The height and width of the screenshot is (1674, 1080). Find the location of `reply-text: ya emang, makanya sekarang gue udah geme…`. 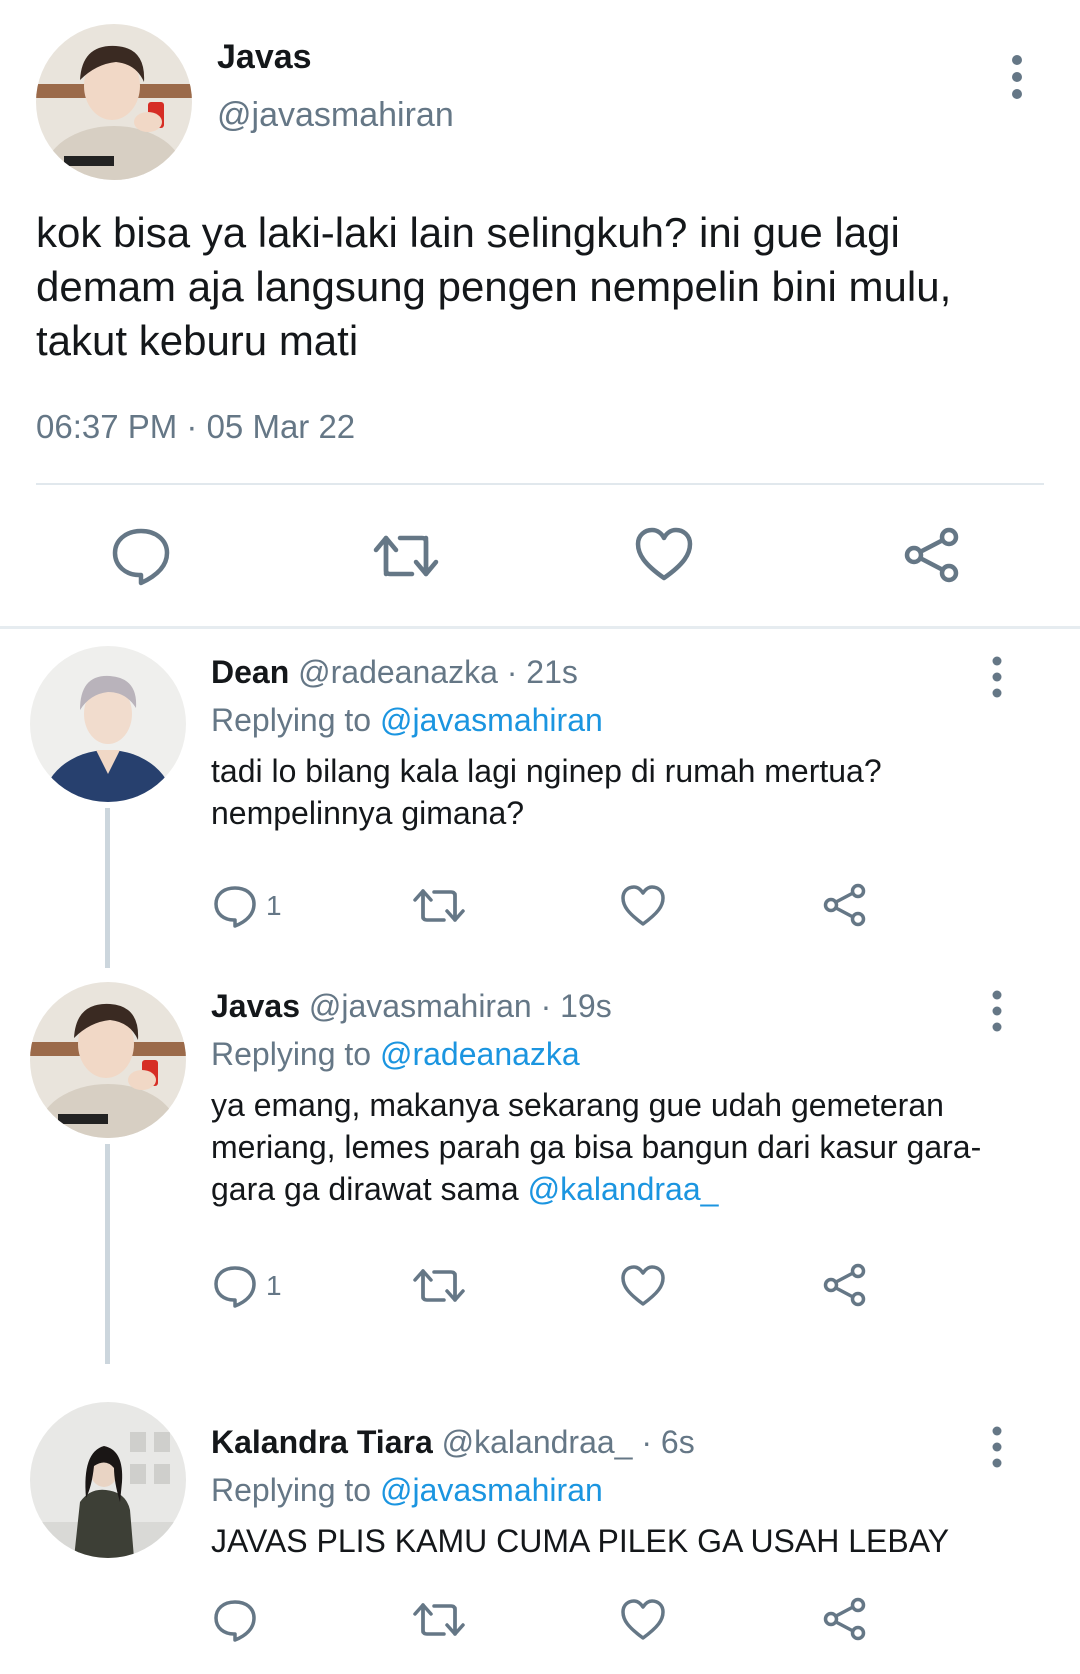

reply-text: ya emang, makanya sekarang gue udah geme… is located at coordinates (601, 1147).